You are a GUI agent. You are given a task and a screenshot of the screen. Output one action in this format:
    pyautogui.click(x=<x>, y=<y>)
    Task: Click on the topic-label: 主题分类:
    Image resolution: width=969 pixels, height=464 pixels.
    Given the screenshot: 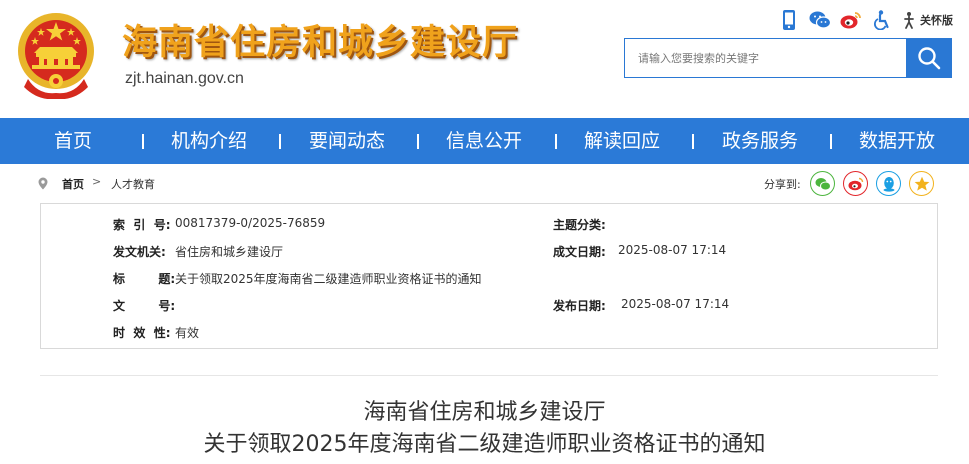 What is the action you would take?
    pyautogui.click(x=579, y=225)
    